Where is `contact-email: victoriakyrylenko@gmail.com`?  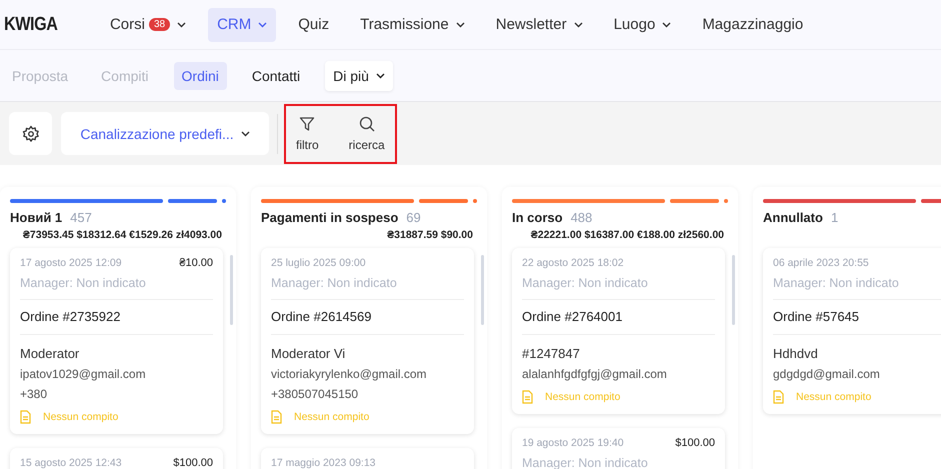 contact-email: victoriakyrylenko@gmail.com is located at coordinates (349, 374).